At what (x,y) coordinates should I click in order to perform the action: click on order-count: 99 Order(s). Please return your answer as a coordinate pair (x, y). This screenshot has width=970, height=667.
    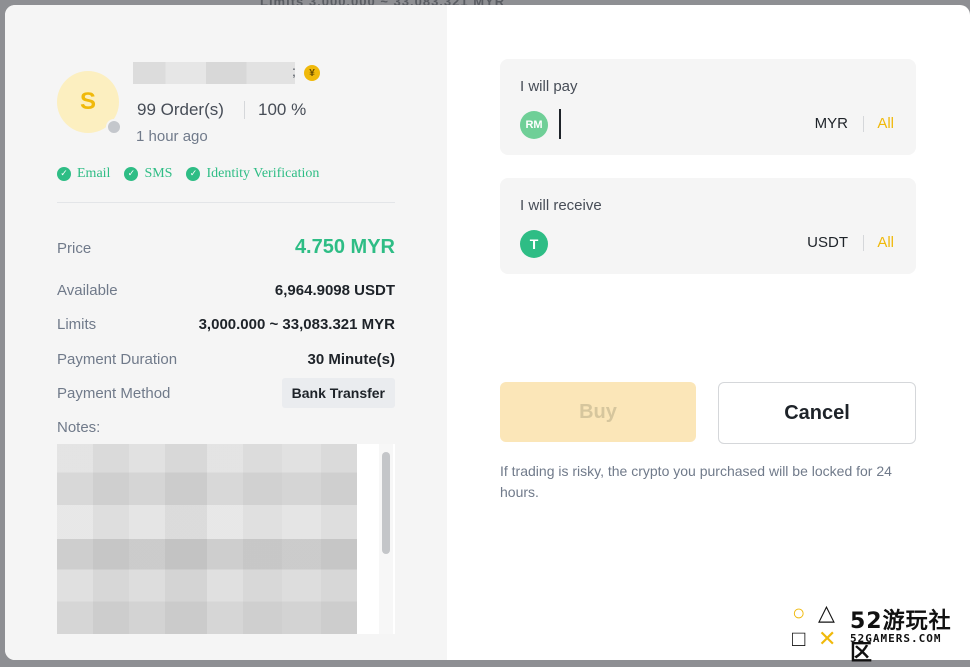
    Looking at the image, I should click on (180, 109).